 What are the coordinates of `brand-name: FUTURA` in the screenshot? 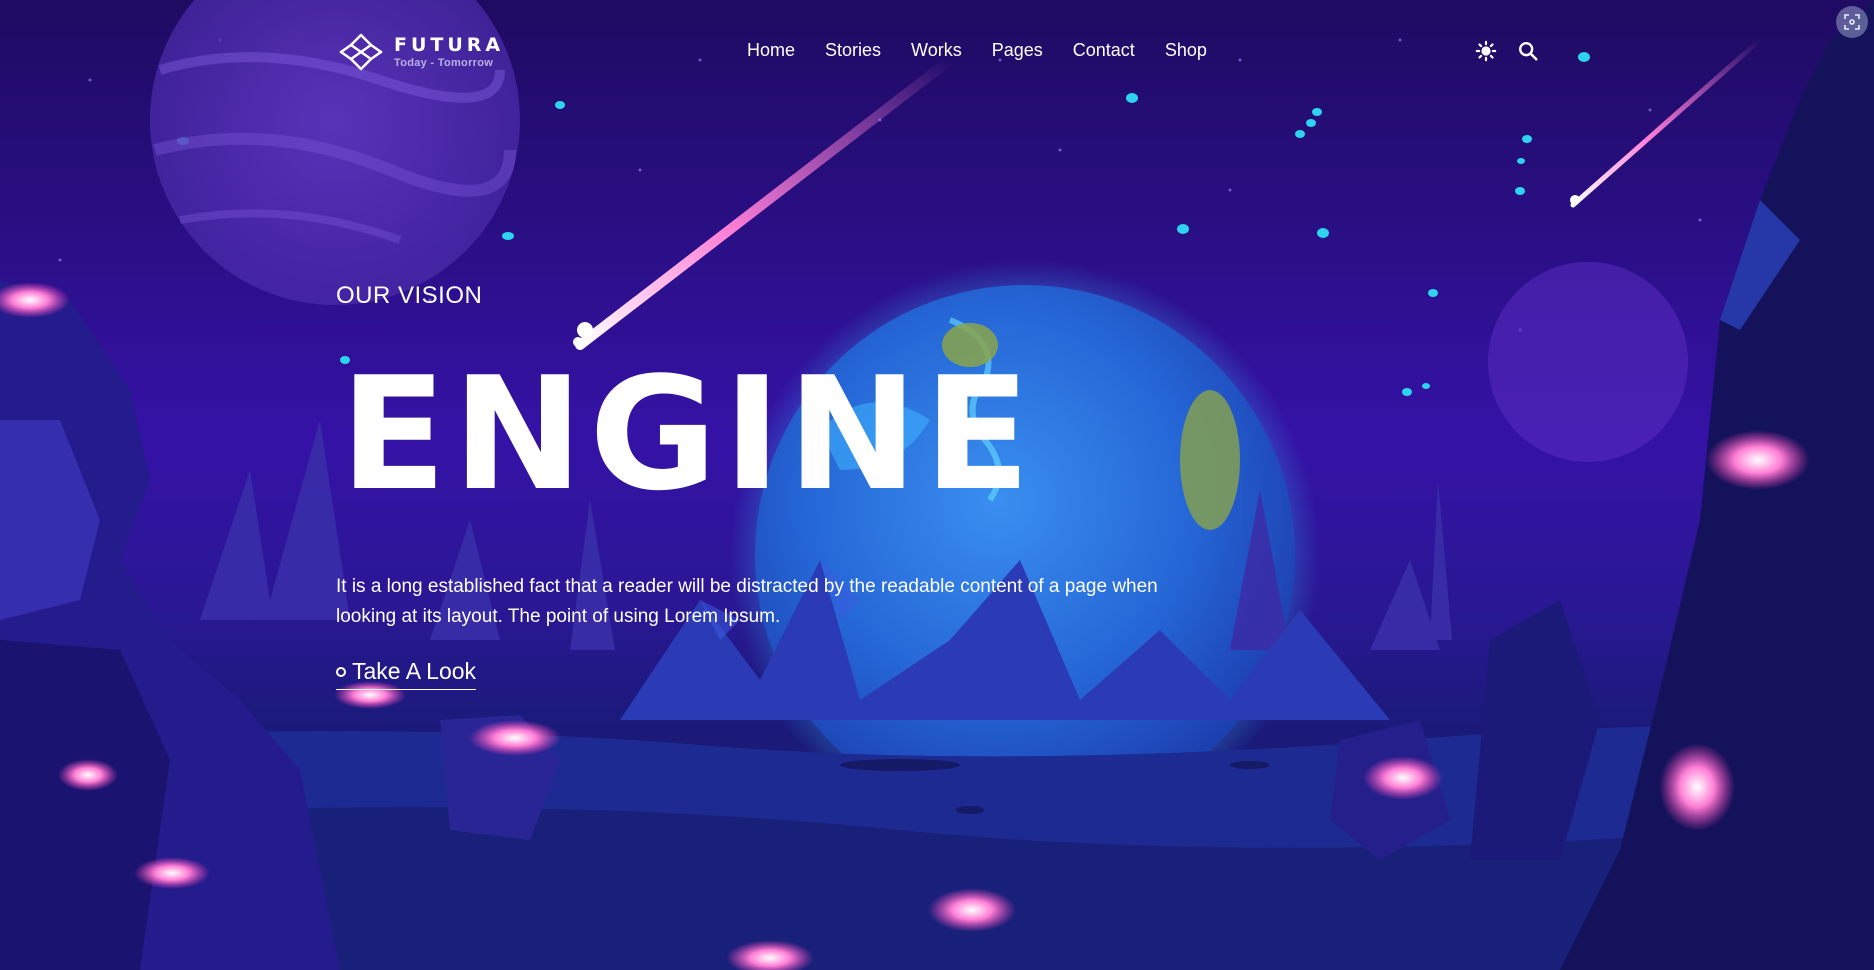 It's located at (449, 44).